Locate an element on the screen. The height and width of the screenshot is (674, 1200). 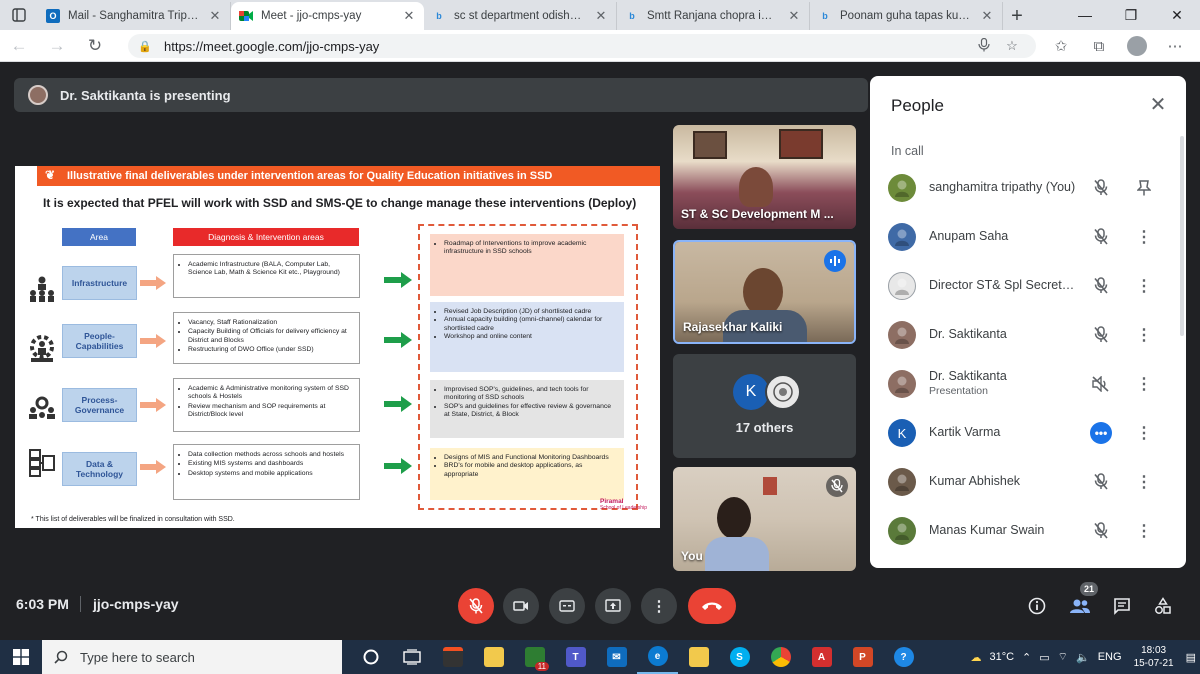
present-now-button is located at coordinates (613, 606).